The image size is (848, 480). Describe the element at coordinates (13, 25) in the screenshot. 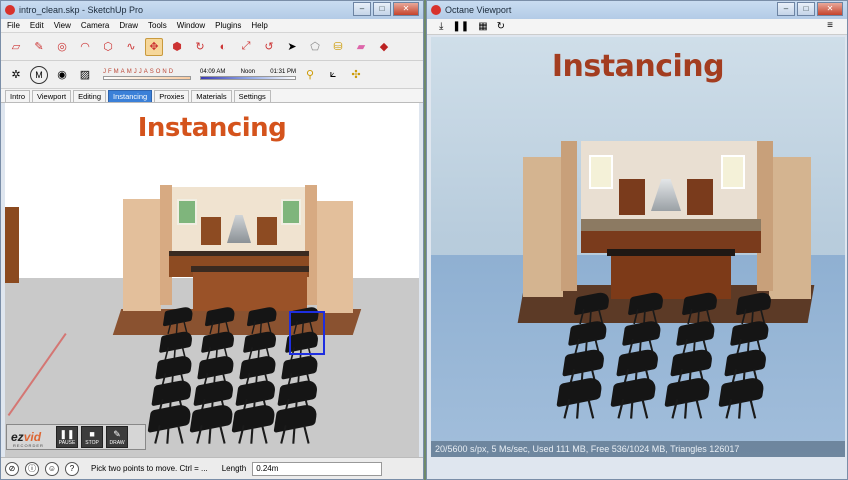

I see `menu-file: File` at that location.